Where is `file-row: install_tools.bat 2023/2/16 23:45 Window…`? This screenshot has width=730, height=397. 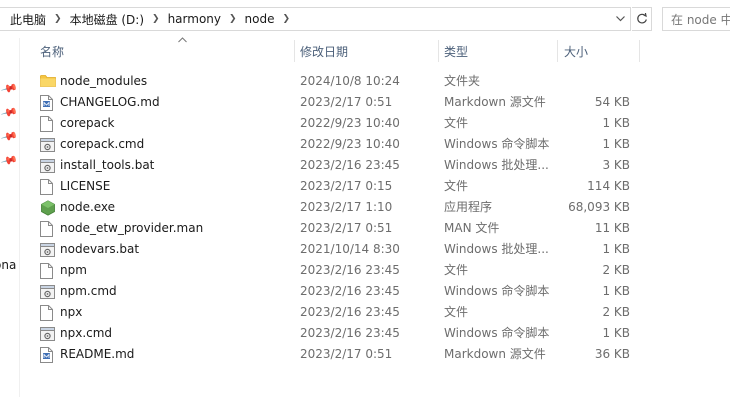
file-row: install_tools.bat 2023/2/16 23:45 Window… is located at coordinates (330, 165).